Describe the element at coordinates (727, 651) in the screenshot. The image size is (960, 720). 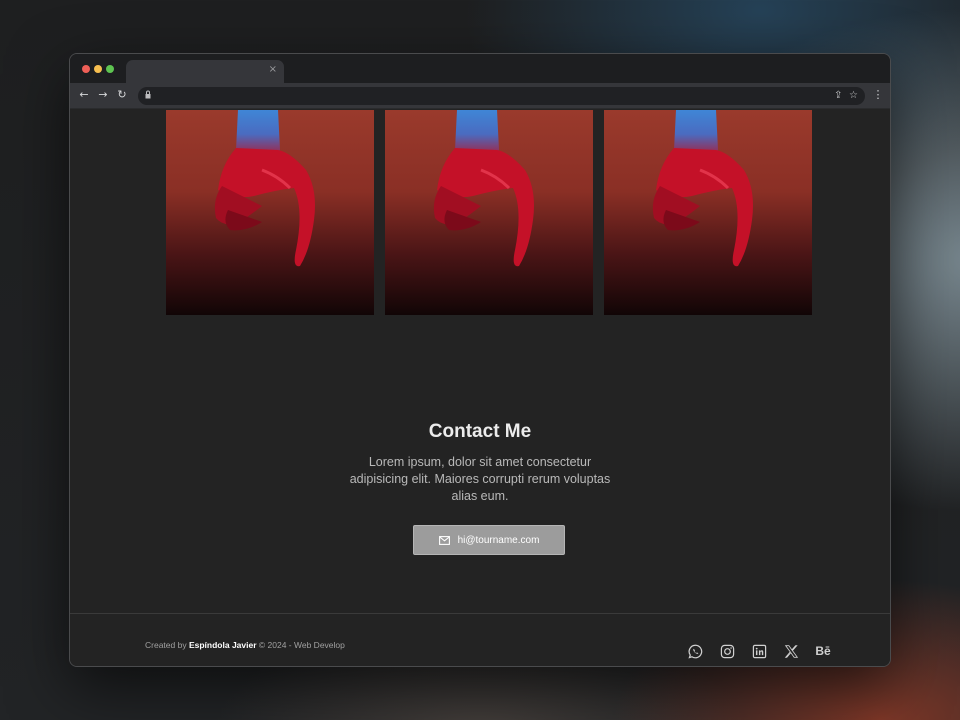
I see `instagram-icon` at that location.